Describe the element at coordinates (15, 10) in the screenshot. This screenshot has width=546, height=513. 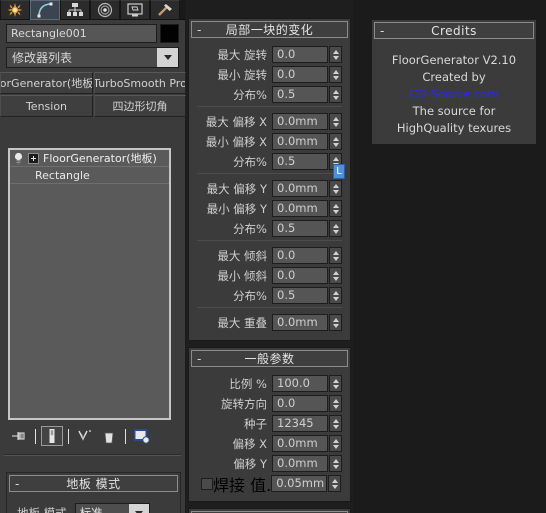
I see `create-tab` at that location.